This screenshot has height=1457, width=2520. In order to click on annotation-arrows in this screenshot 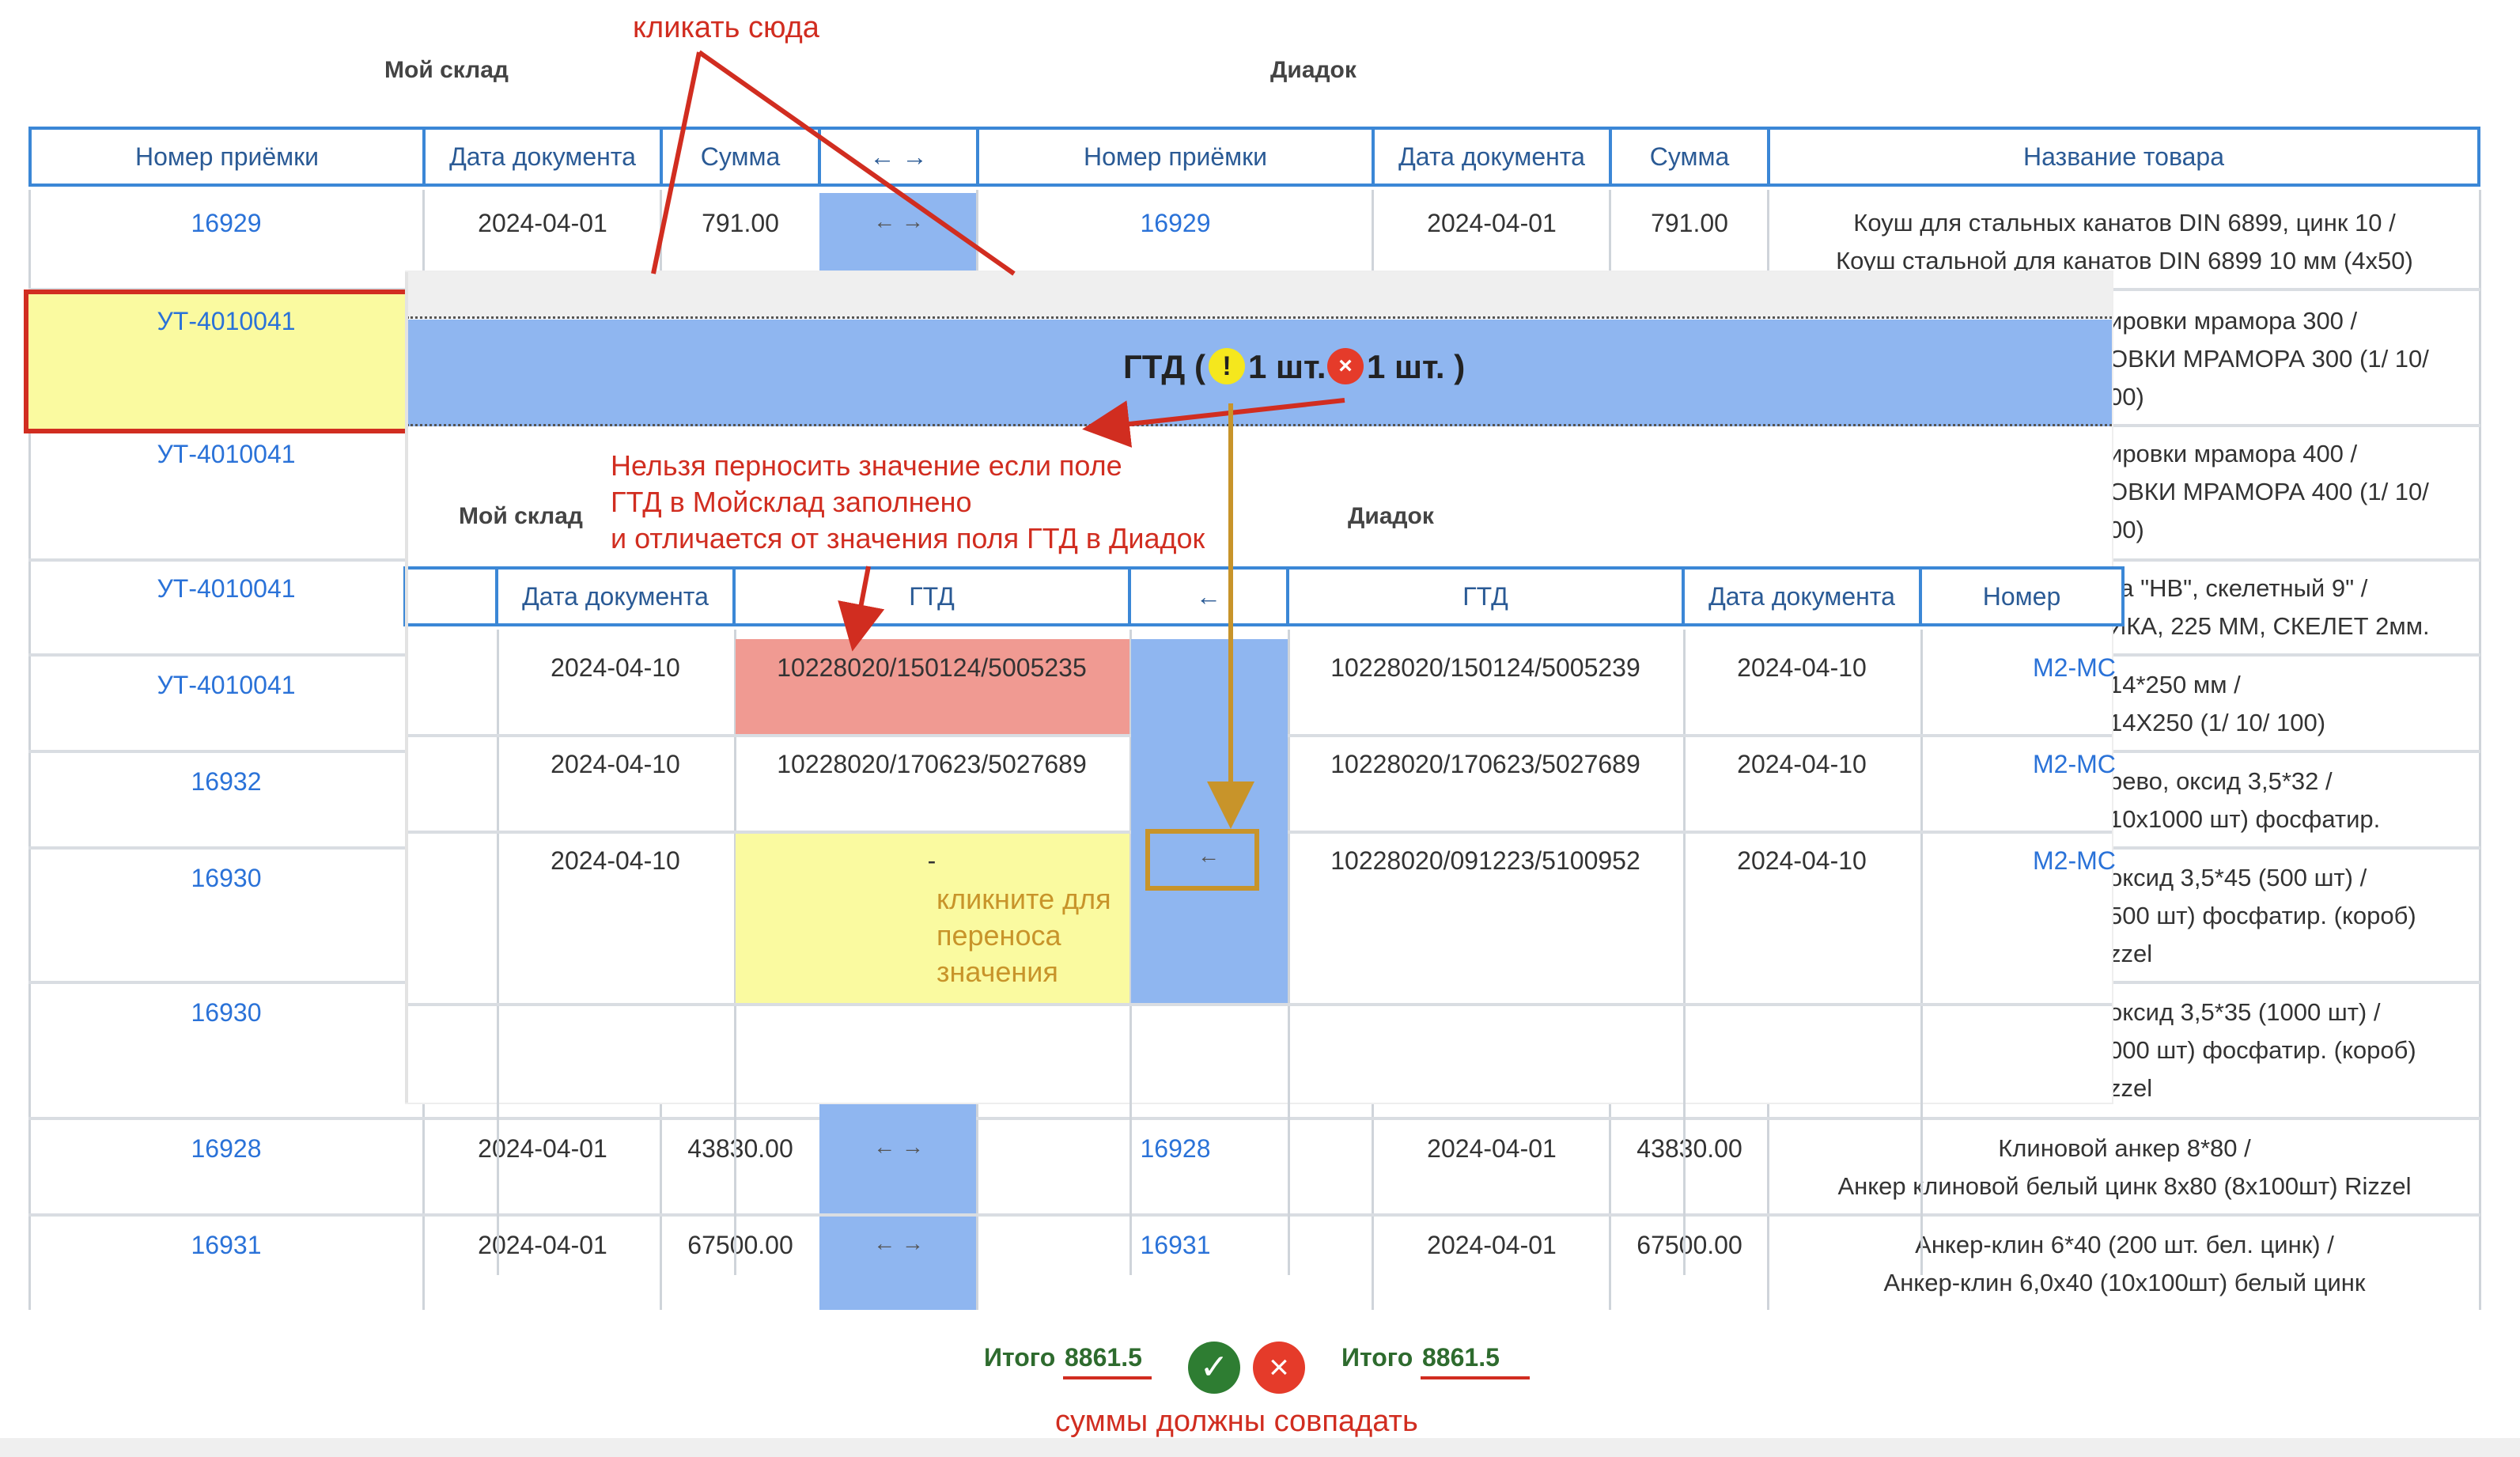, I will do `click(998, 439)`.